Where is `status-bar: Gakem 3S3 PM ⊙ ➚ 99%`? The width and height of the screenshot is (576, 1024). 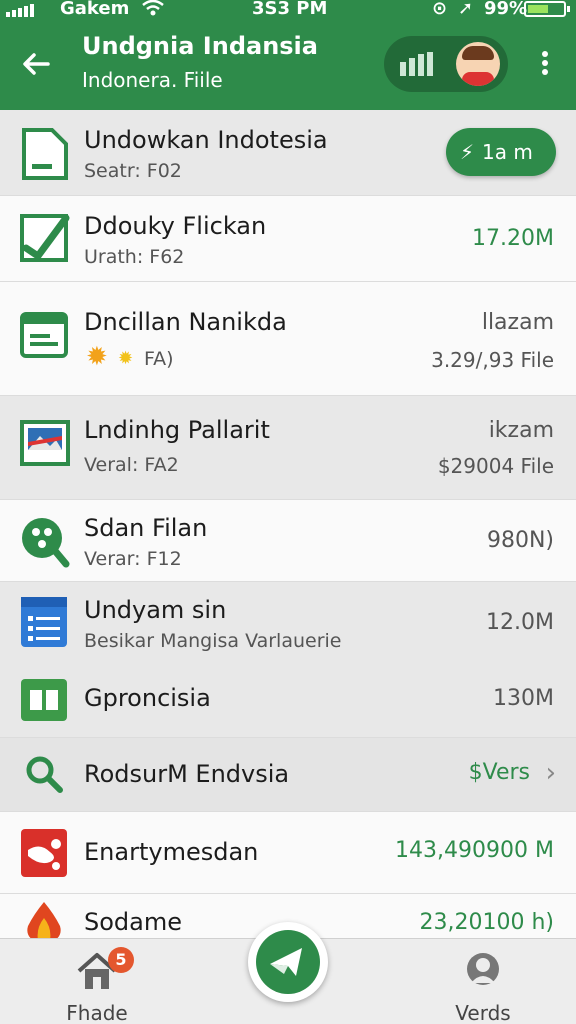 status-bar: Gakem 3S3 PM ⊙ ➚ 99% is located at coordinates (288, 11).